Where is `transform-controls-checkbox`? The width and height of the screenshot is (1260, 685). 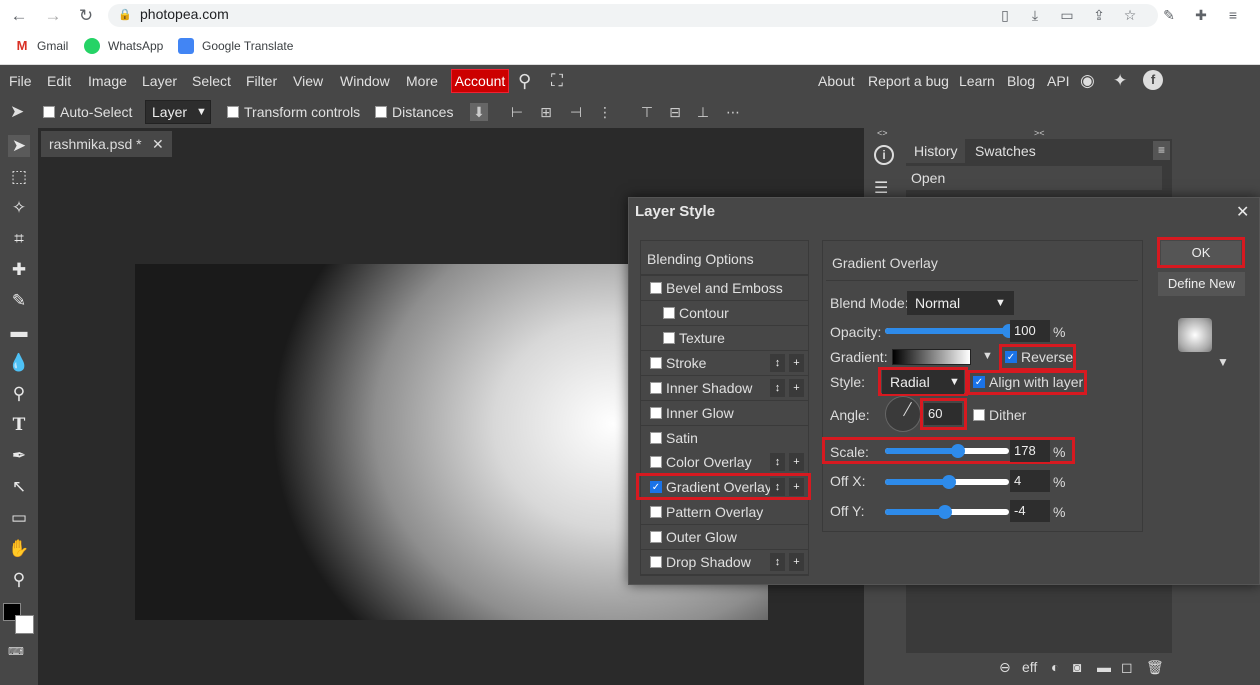 transform-controls-checkbox is located at coordinates (233, 112).